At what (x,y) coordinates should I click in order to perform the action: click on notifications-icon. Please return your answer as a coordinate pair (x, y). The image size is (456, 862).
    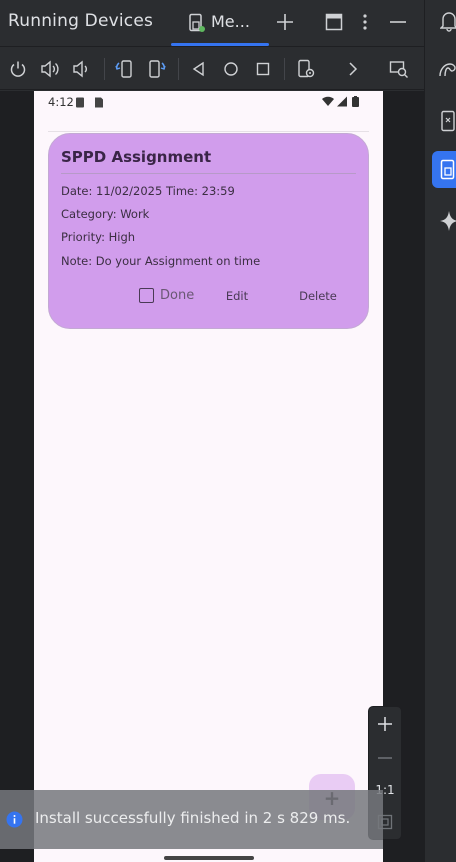
    Looking at the image, I should click on (448, 21).